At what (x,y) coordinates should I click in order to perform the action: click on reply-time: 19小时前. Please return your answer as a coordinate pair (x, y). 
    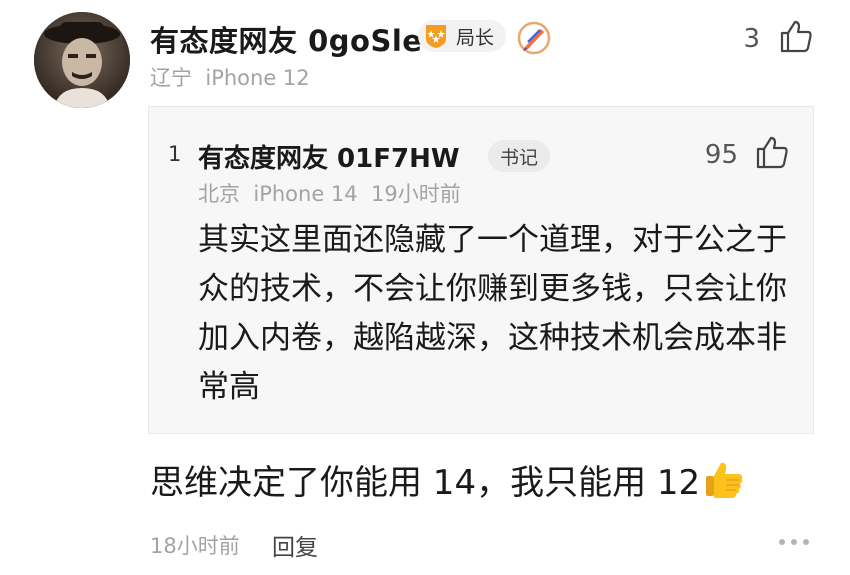
    Looking at the image, I should click on (416, 194).